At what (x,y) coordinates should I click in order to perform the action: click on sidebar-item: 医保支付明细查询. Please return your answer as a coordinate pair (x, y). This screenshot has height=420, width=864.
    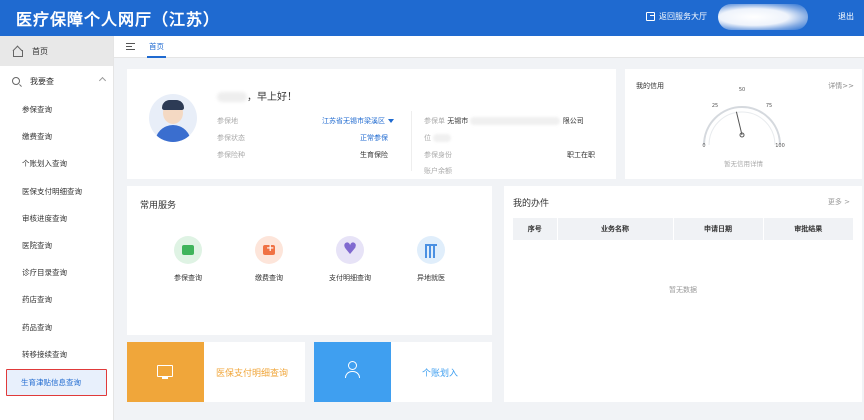
    Looking at the image, I should click on (56, 191).